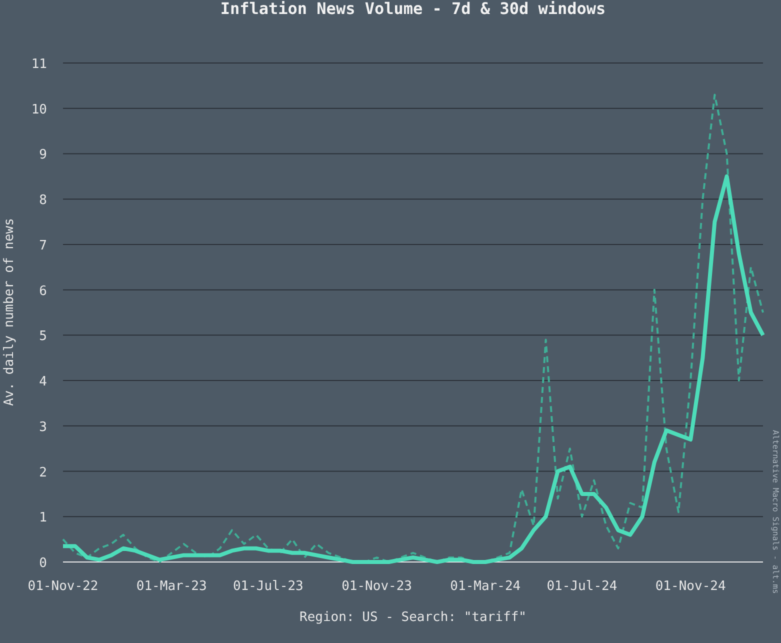 The height and width of the screenshot is (643, 781). I want to click on x-axis-title: Region: US - Search: "tariff", so click(413, 617).